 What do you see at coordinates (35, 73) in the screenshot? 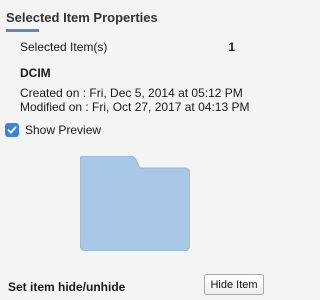
I see `item-name: DCIM` at bounding box center [35, 73].